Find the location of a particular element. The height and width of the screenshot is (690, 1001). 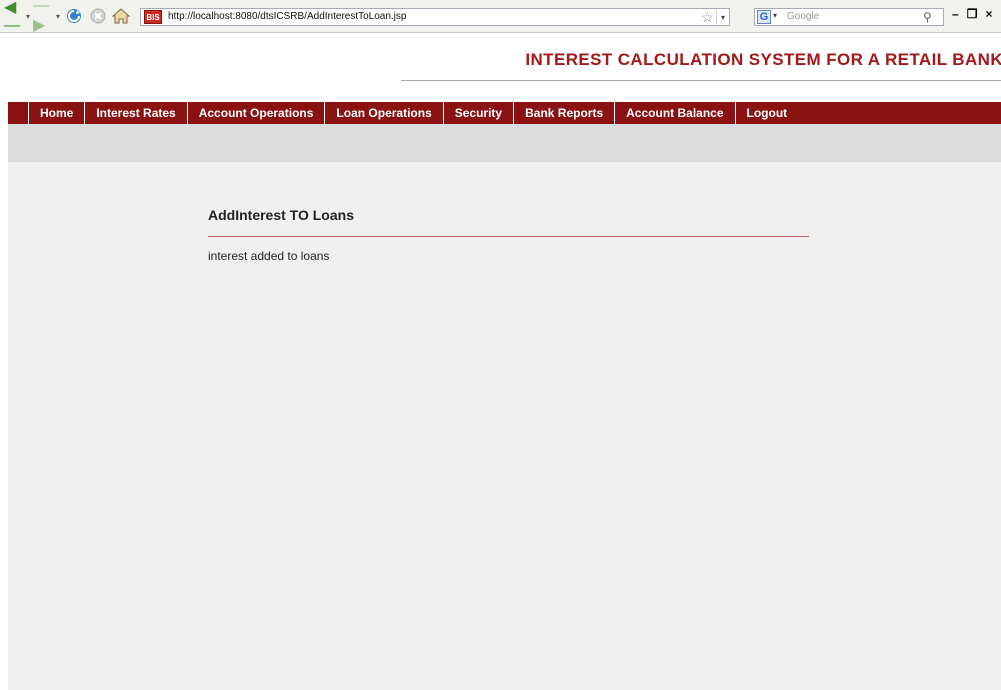

sub-nav-bar is located at coordinates (504, 143).